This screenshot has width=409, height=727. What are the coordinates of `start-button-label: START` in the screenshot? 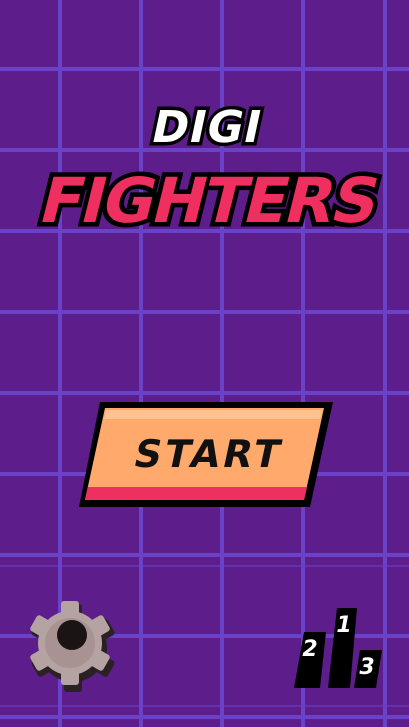 It's located at (209, 454).